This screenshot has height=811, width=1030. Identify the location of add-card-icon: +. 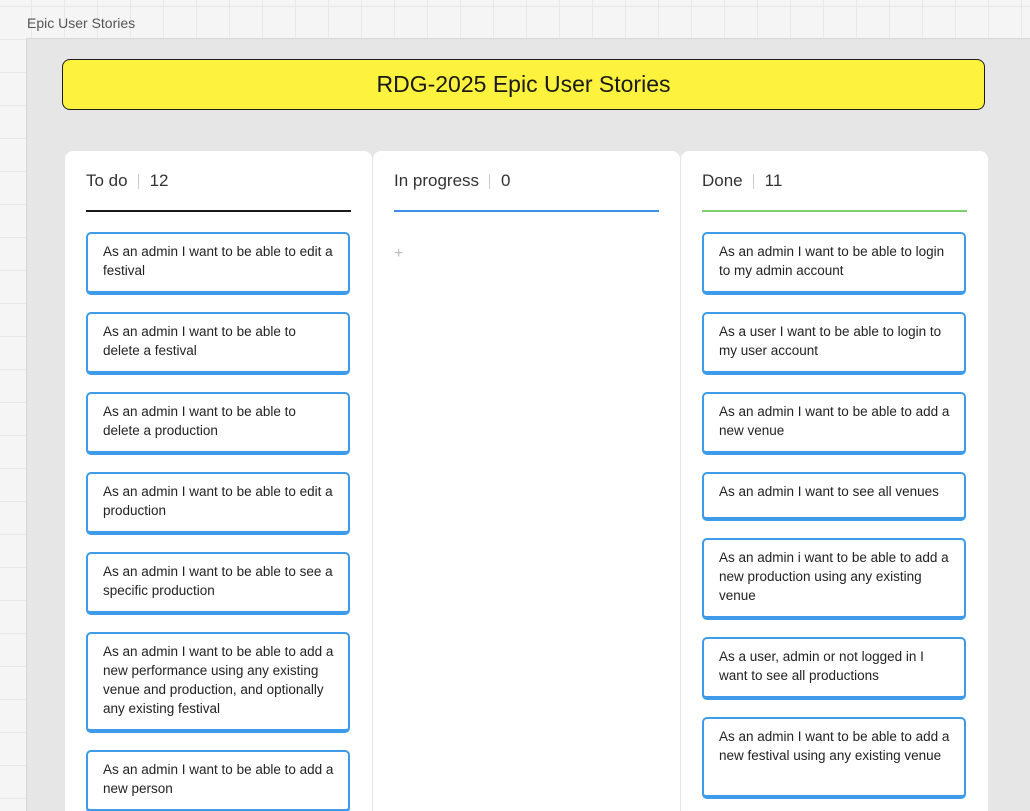
(398, 254).